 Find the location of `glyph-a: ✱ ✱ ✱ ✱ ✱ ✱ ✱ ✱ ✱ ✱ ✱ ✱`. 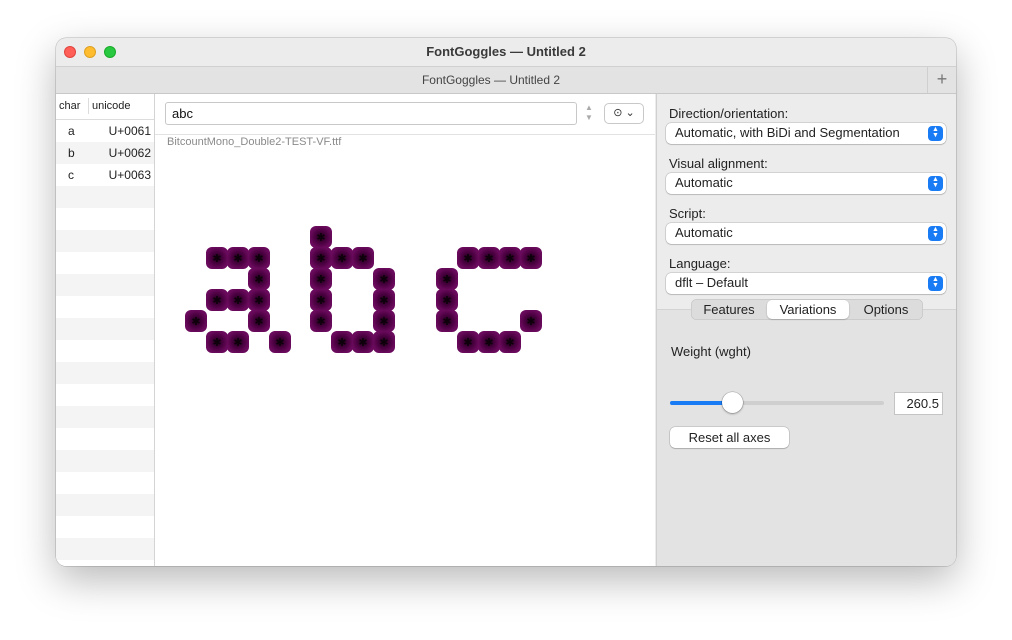

glyph-a: ✱ ✱ ✱ ✱ ✱ ✱ ✱ ✱ ✱ ✱ ✱ ✱ is located at coordinates (238, 300).